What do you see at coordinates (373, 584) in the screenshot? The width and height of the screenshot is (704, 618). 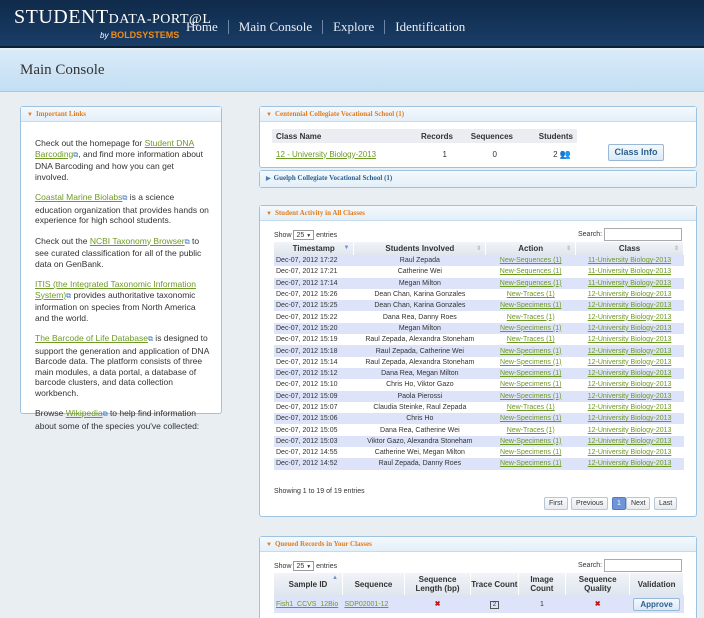 I see `col-sequence: Sequence` at bounding box center [373, 584].